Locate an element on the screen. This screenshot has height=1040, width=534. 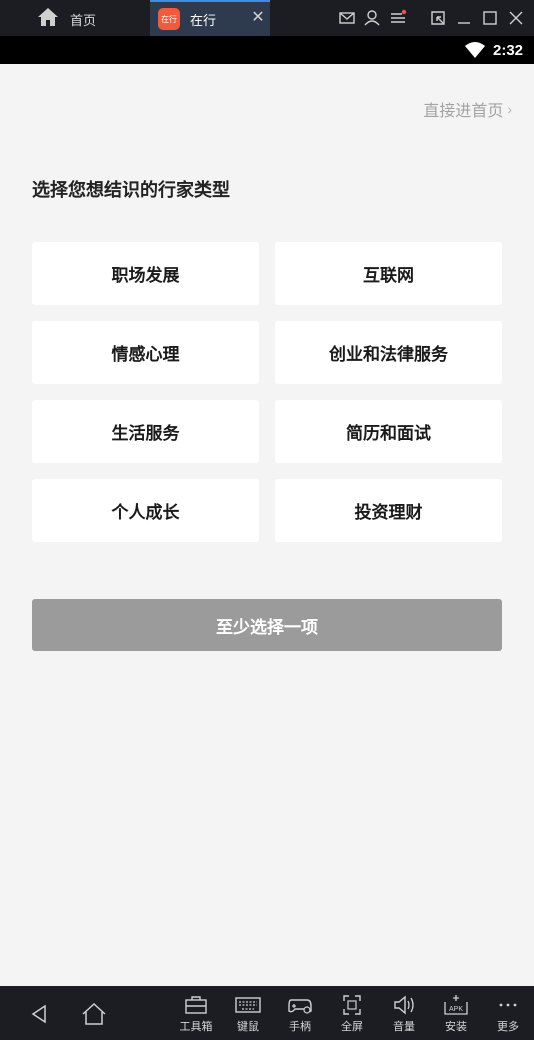
volume-button: 音量 is located at coordinates (404, 1016).